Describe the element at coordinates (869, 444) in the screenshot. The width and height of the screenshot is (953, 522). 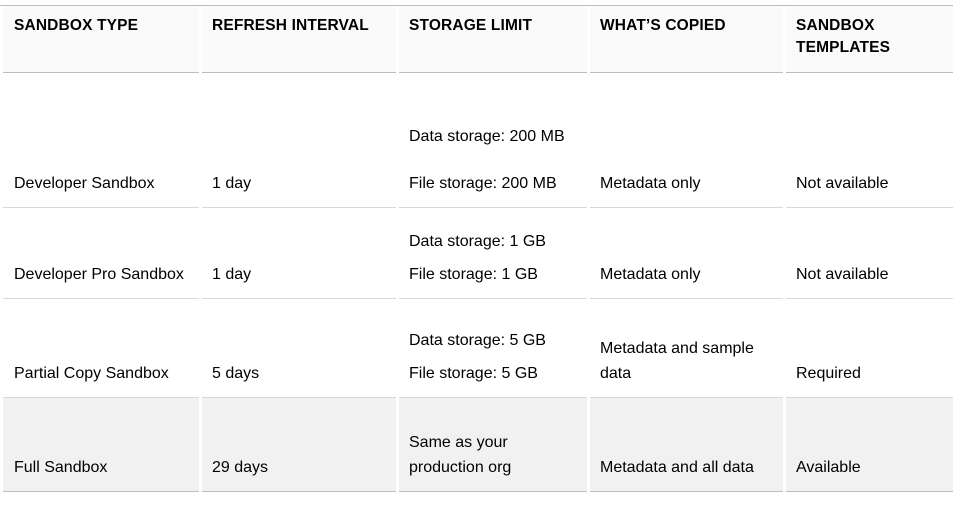
I see `cell-sandbox-templates: Available` at that location.